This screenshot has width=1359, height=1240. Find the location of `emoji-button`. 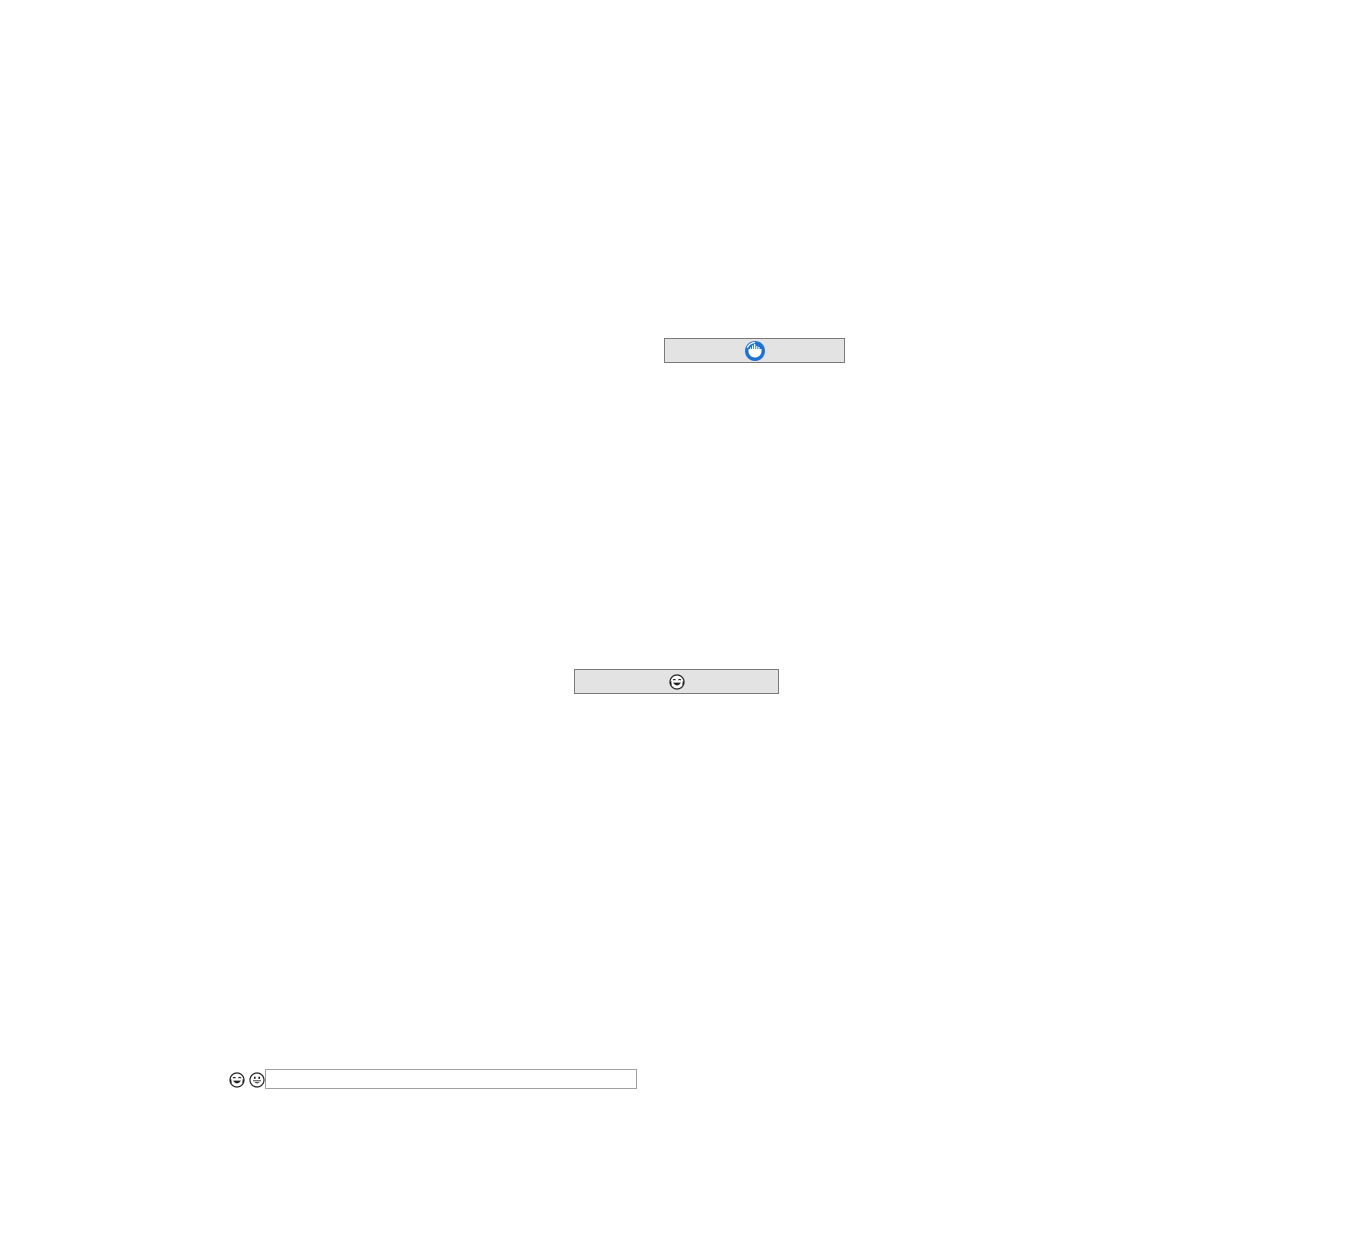

emoji-button is located at coordinates (676, 681).